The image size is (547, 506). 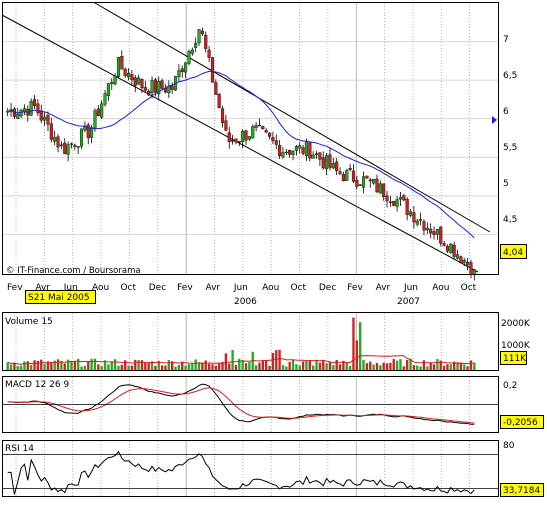 I want to click on last-price-badge: 4,04, so click(x=513, y=251).